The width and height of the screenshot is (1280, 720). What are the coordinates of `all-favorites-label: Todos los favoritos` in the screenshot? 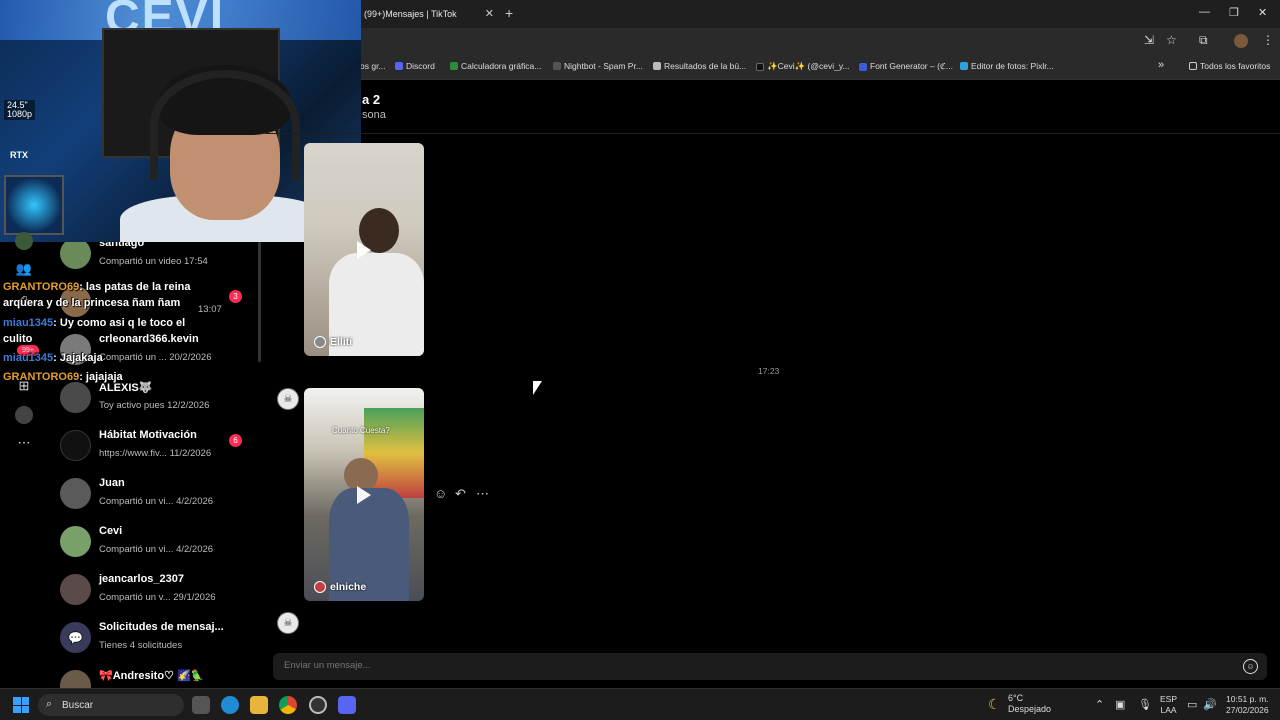 It's located at (1235, 66).